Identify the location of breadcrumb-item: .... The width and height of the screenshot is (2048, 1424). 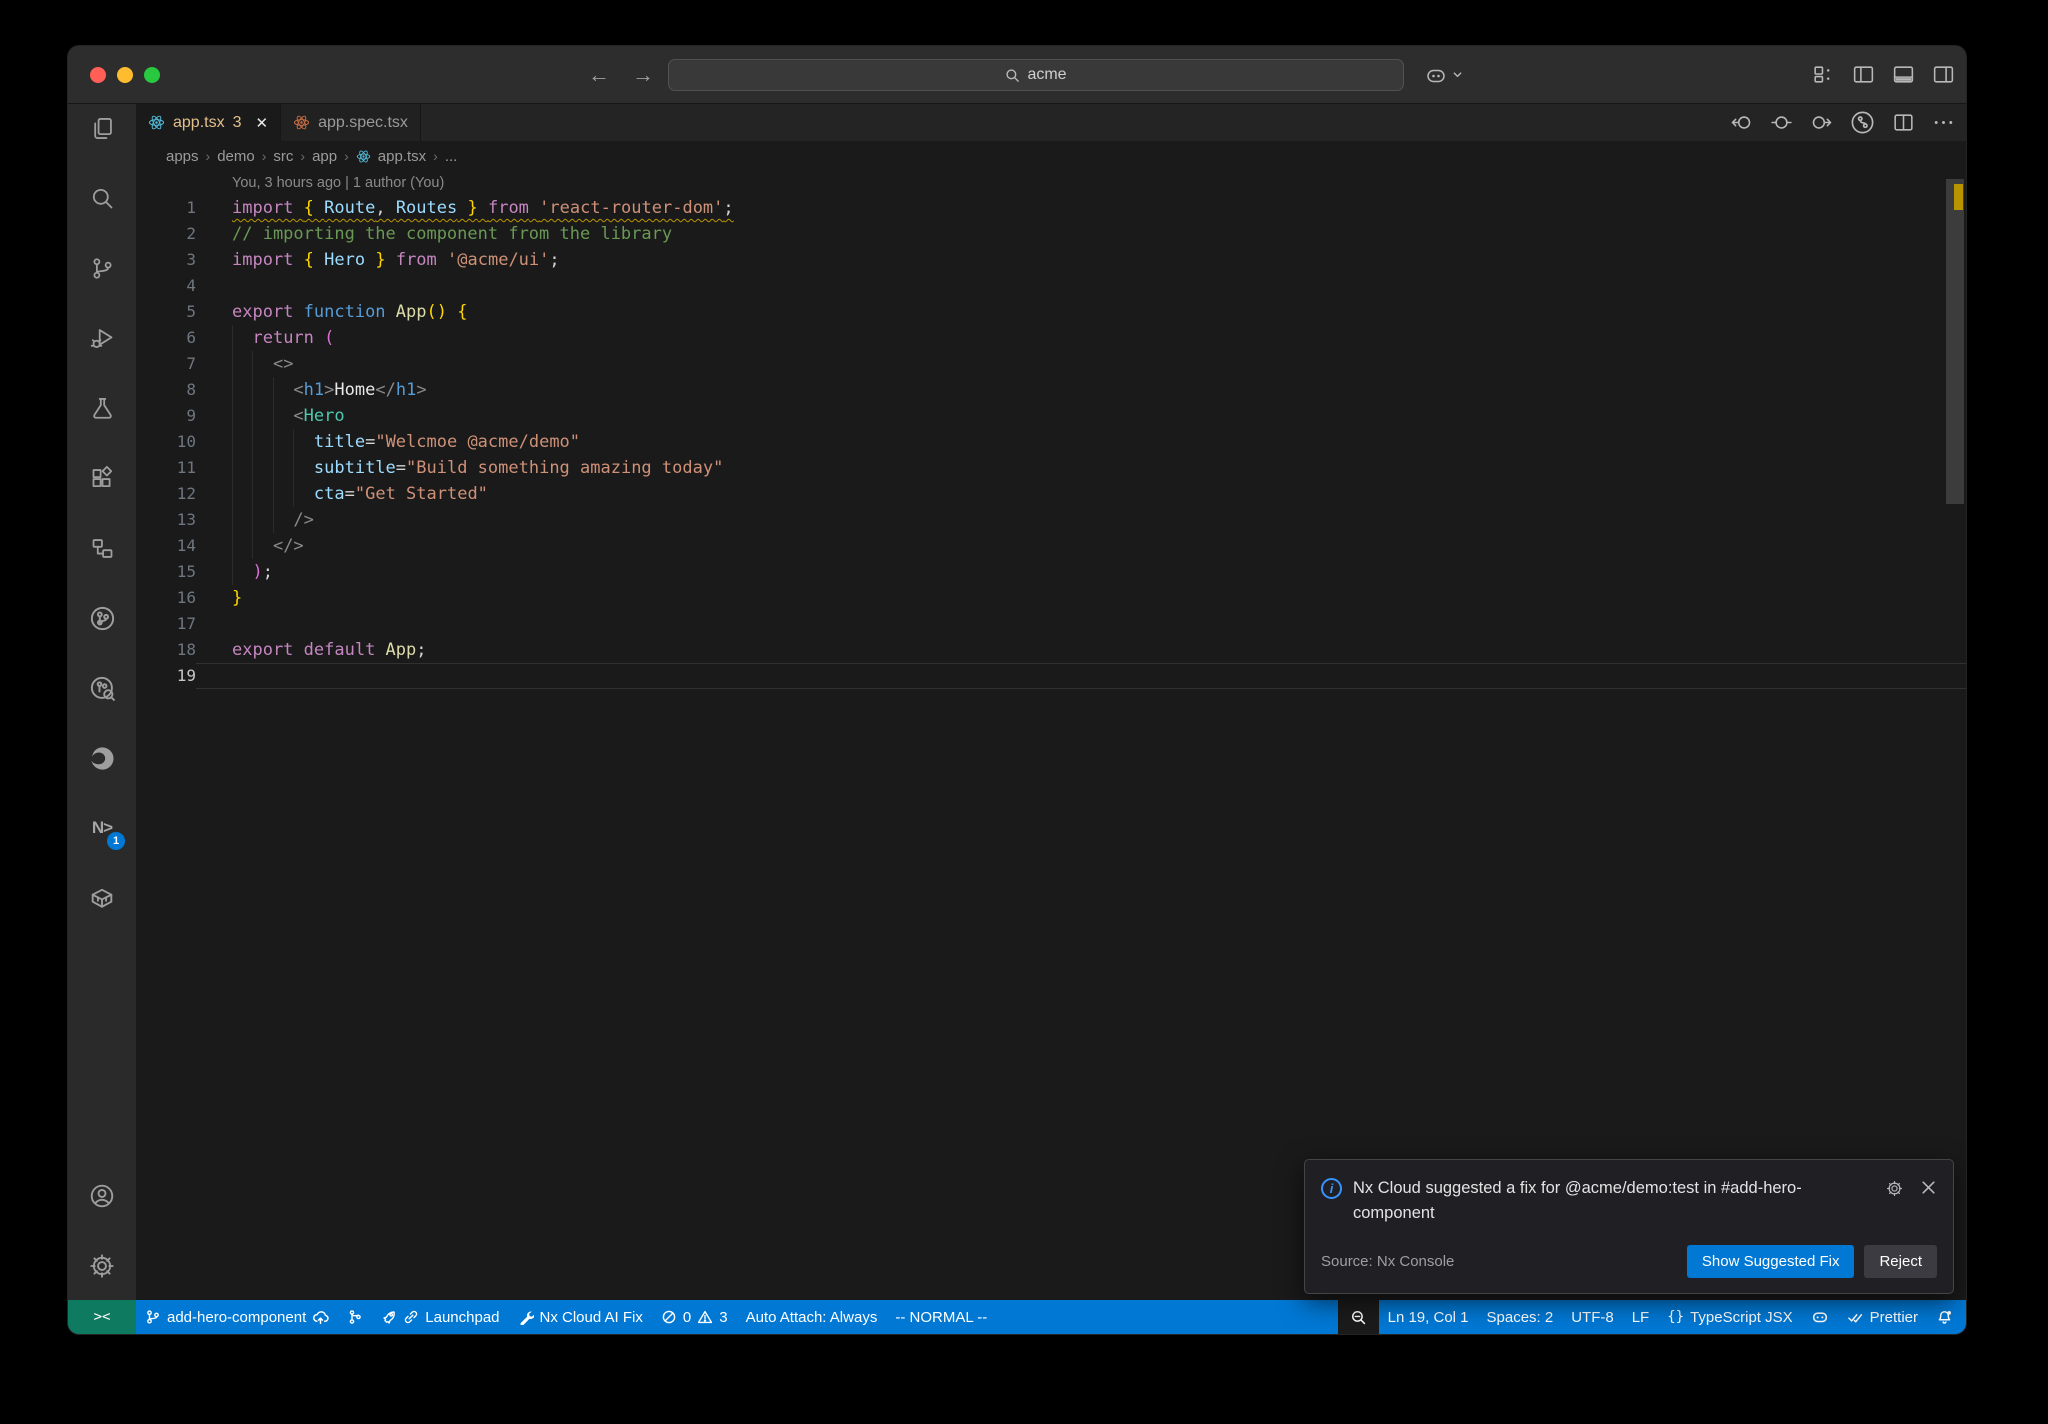
(451, 156).